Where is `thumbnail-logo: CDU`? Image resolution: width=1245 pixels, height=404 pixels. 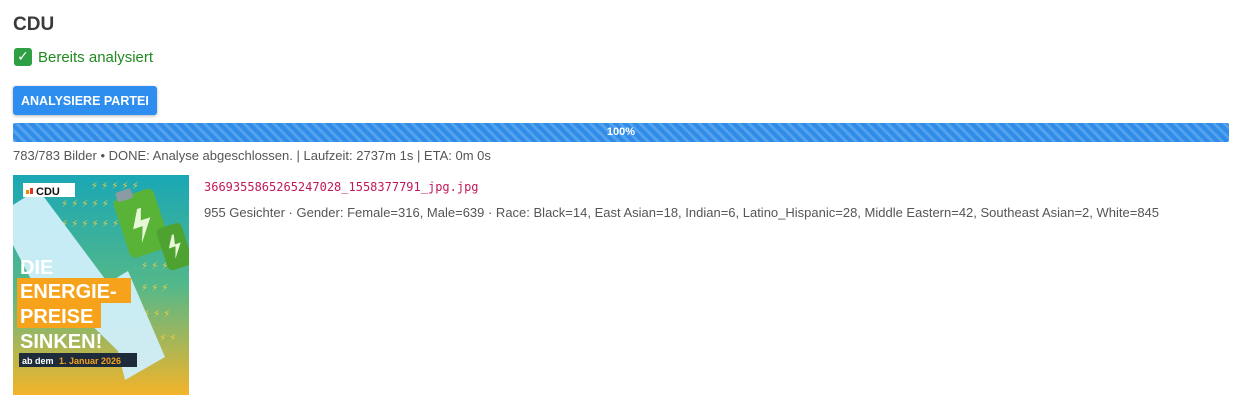 thumbnail-logo: CDU is located at coordinates (48, 192).